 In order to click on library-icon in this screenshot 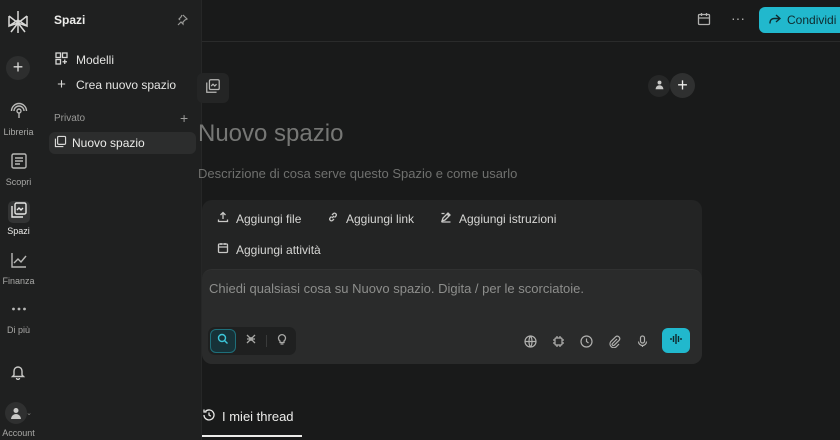, I will do `click(19, 113)`.